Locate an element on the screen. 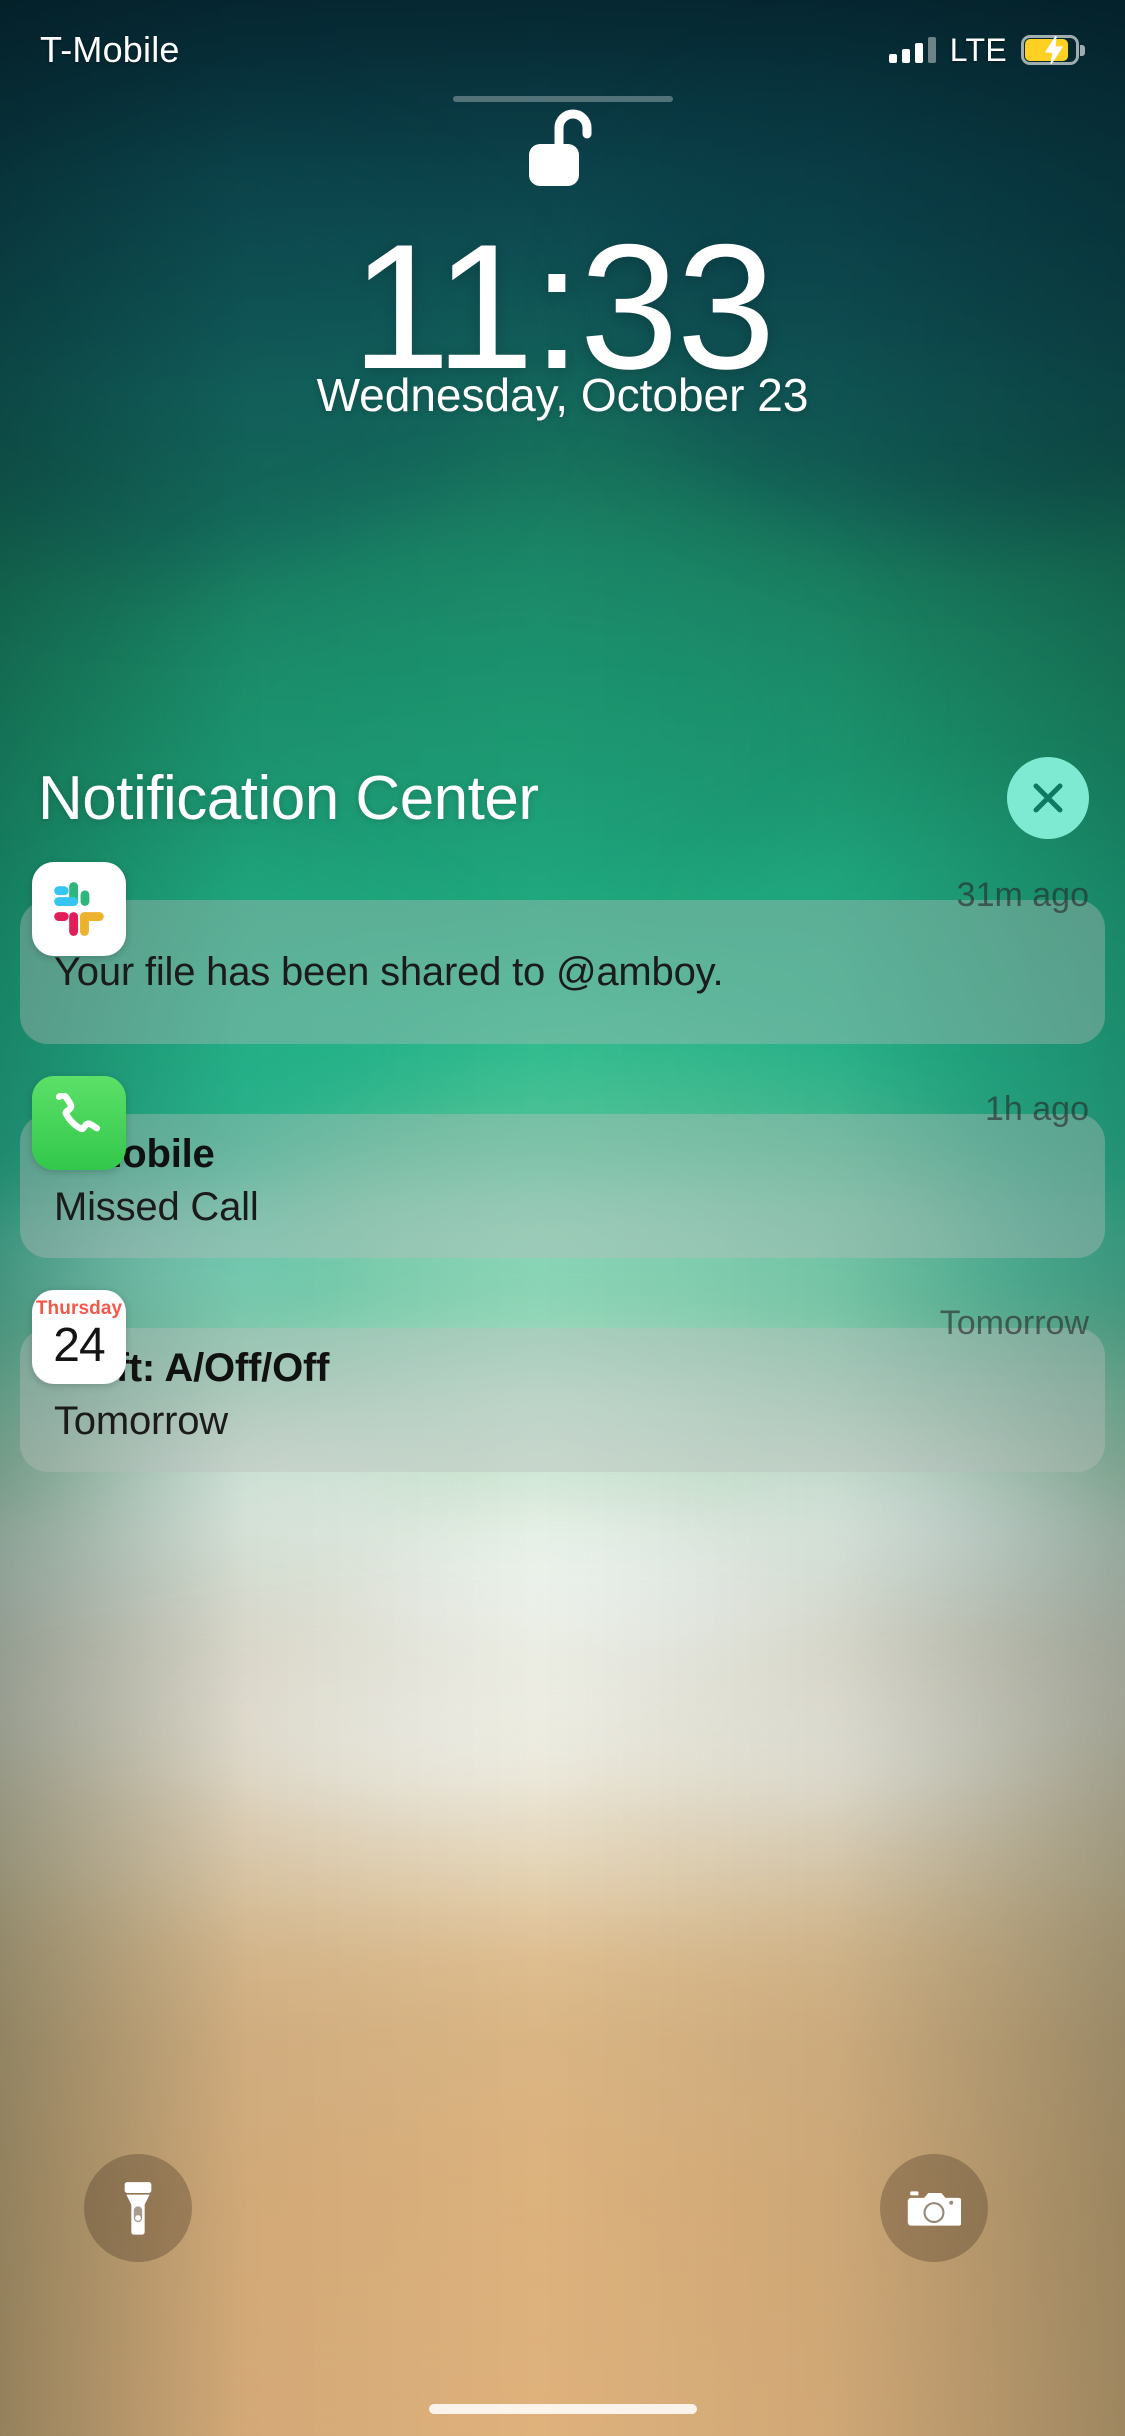  notification-item-phone: 1h ago T Mobile Missed Call is located at coordinates (562, 1167).